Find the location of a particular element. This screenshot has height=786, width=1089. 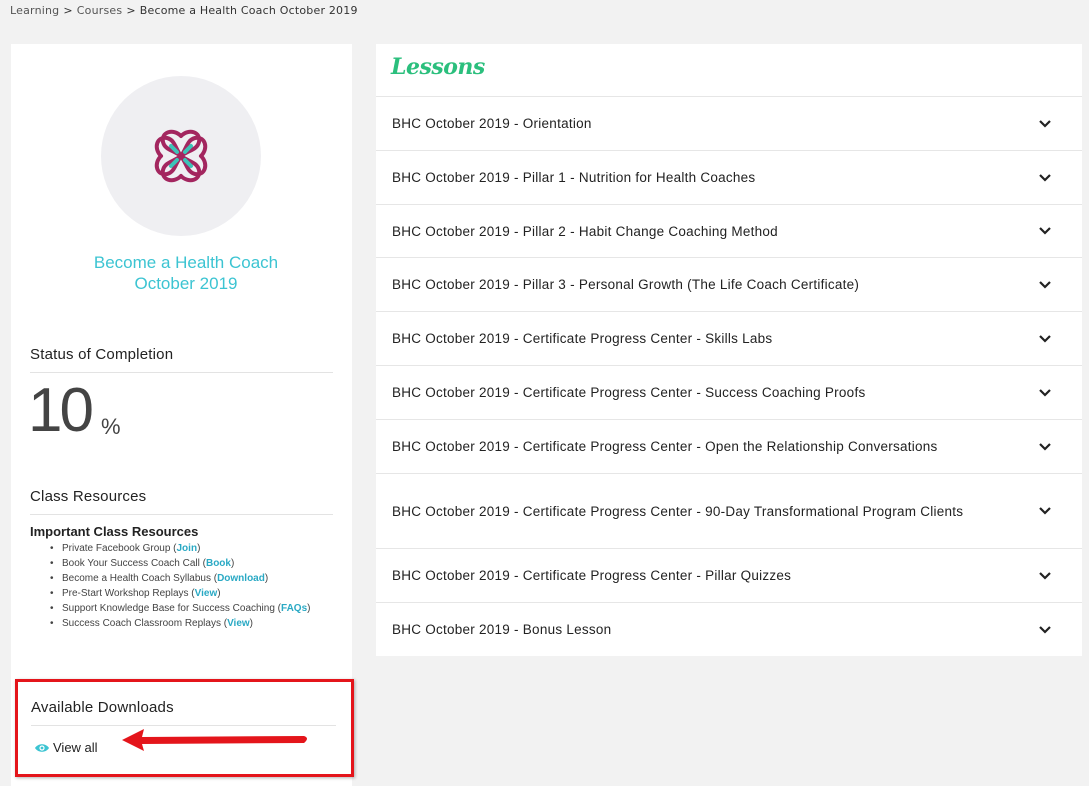

list-item: Pre-Start Workshop Replays (View) is located at coordinates (193, 593).